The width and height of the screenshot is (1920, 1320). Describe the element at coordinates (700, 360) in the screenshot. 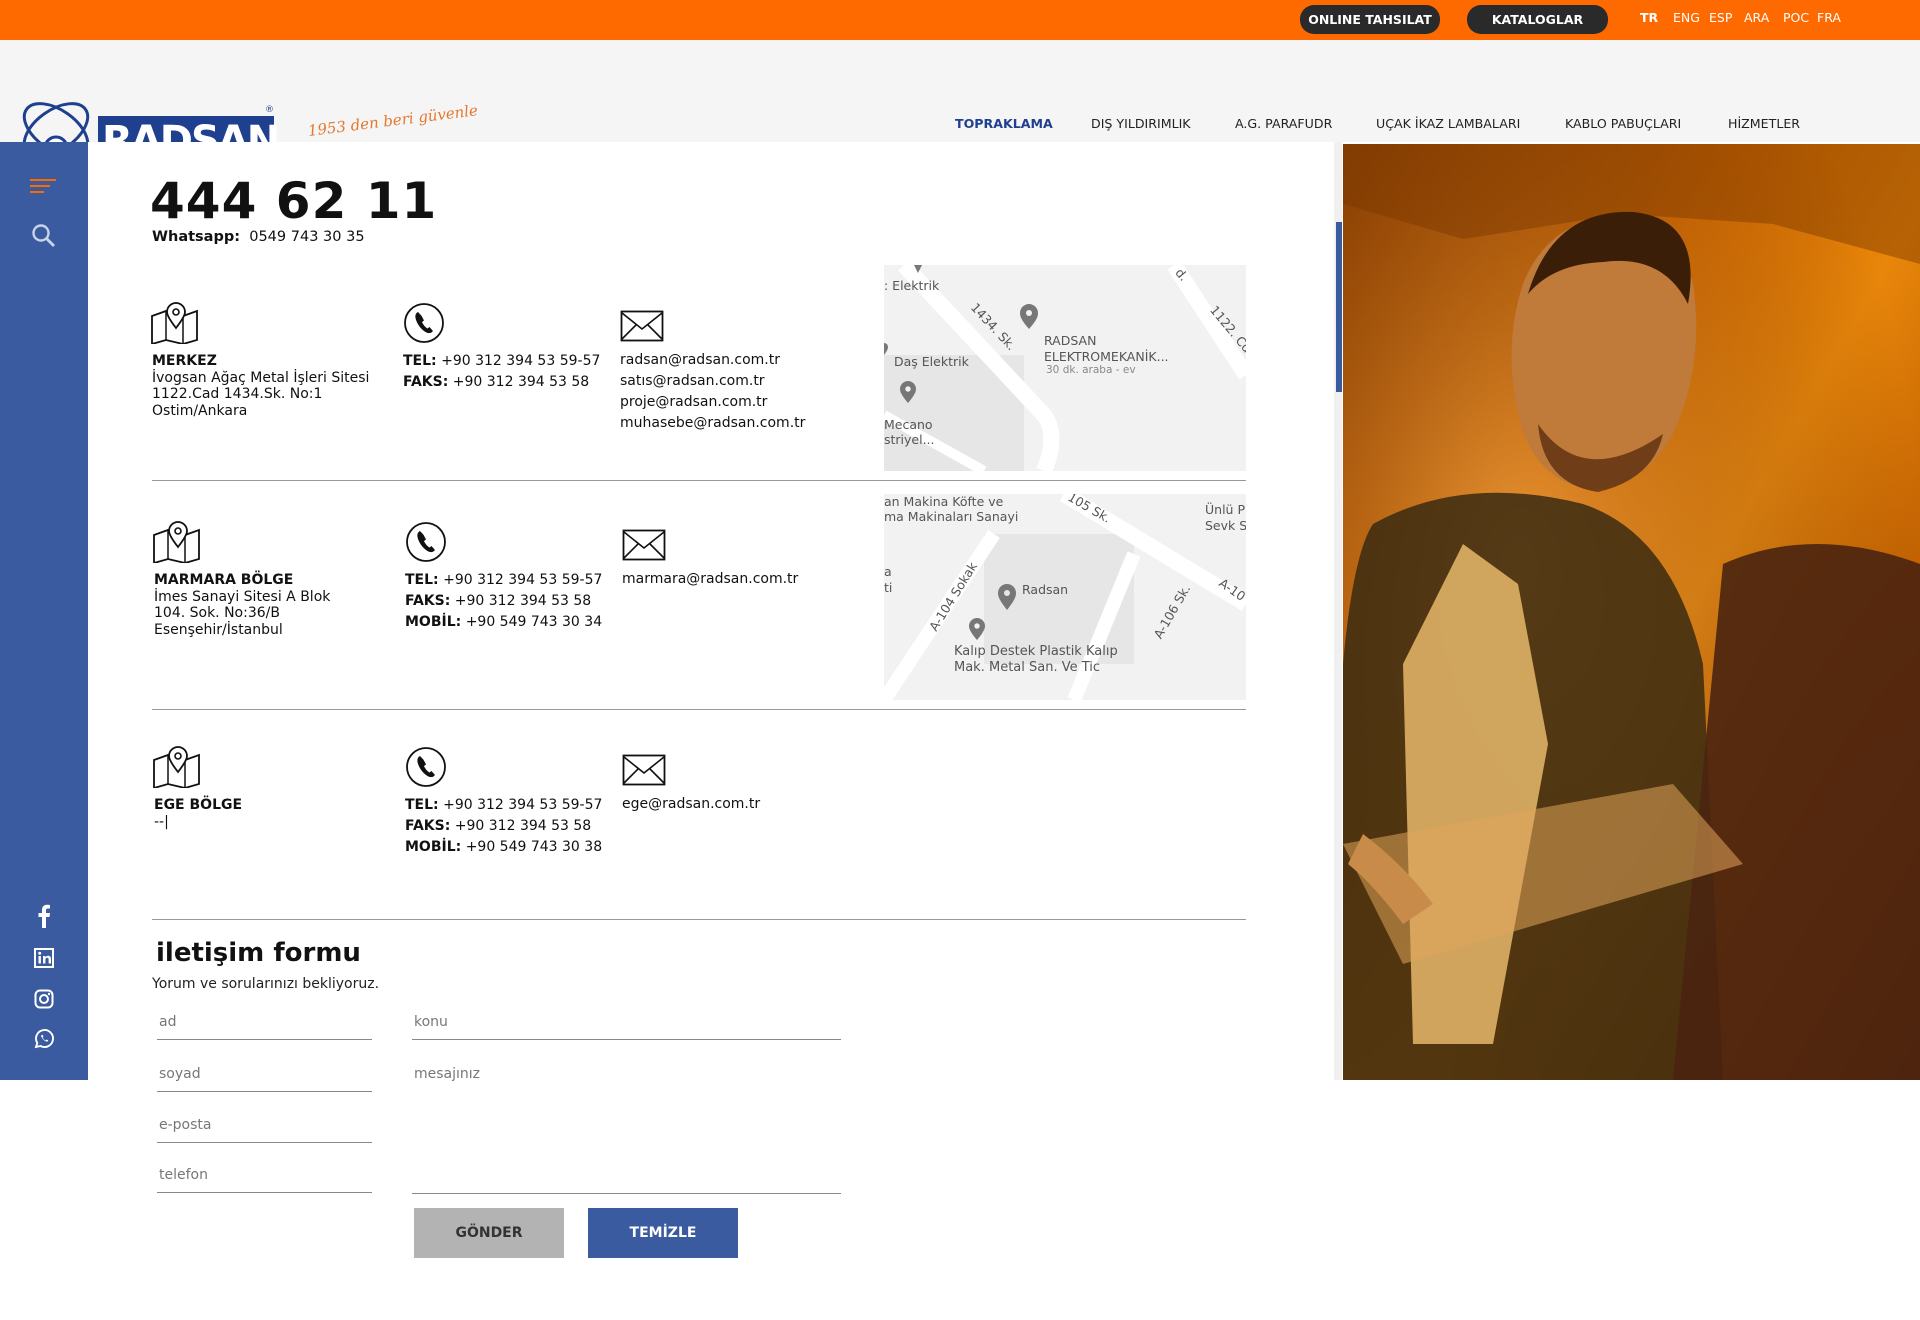

I see `email-radsan: radsan@radsan.com.tr` at that location.